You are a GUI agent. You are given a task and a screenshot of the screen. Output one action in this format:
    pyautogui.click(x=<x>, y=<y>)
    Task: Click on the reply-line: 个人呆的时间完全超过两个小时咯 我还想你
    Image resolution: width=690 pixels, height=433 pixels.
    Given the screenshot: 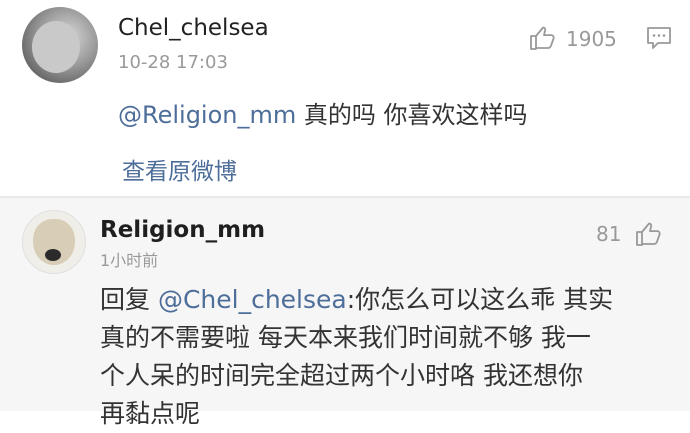 What is the action you would take?
    pyautogui.click(x=341, y=375)
    